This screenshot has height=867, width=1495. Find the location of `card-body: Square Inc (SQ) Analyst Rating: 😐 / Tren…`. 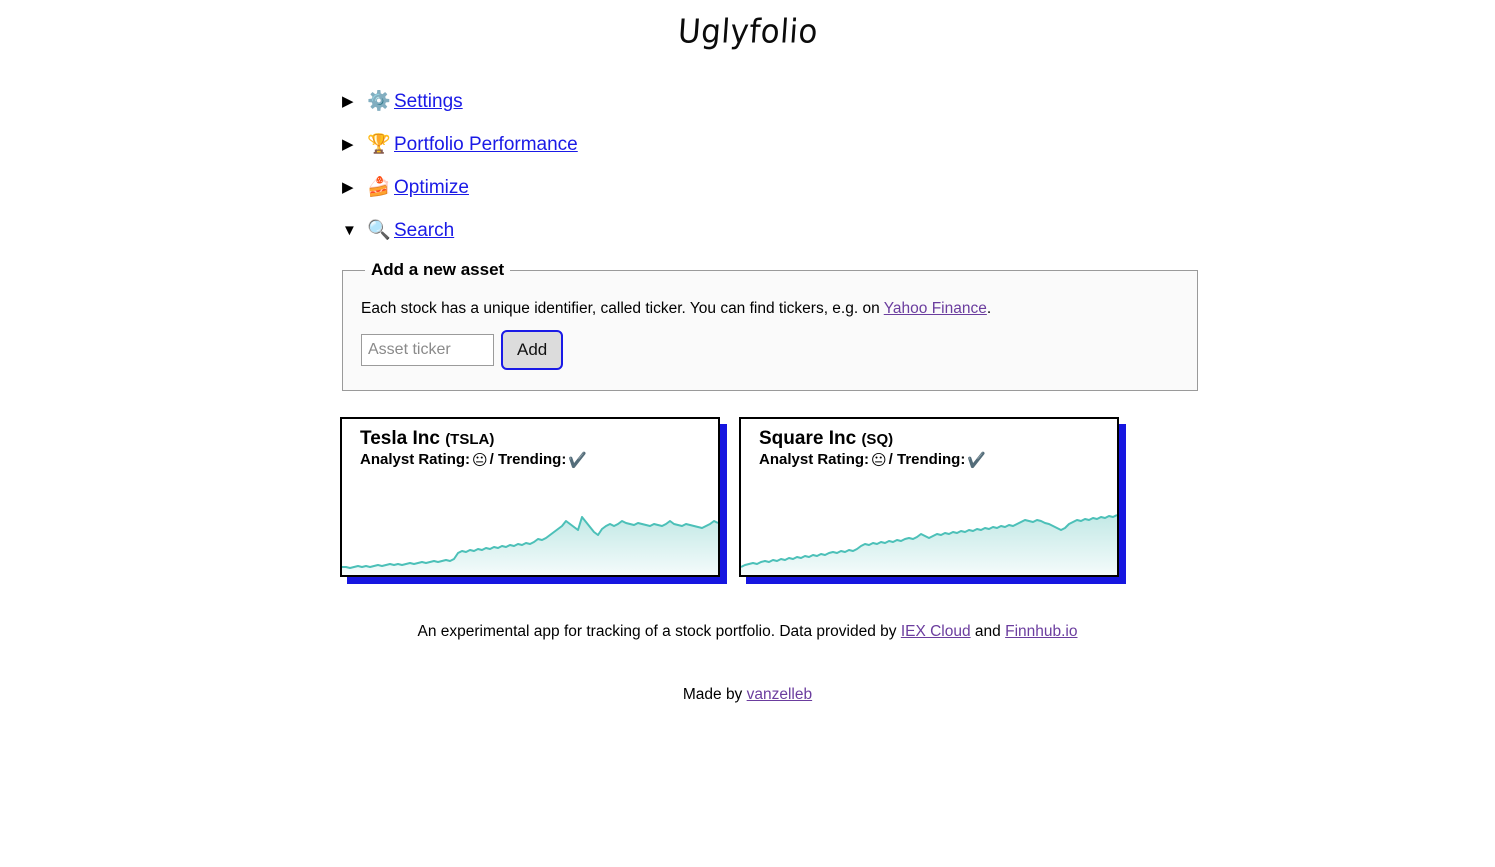

card-body: Square Inc (SQ) Analyst Rating: 😐 / Tren… is located at coordinates (929, 497).